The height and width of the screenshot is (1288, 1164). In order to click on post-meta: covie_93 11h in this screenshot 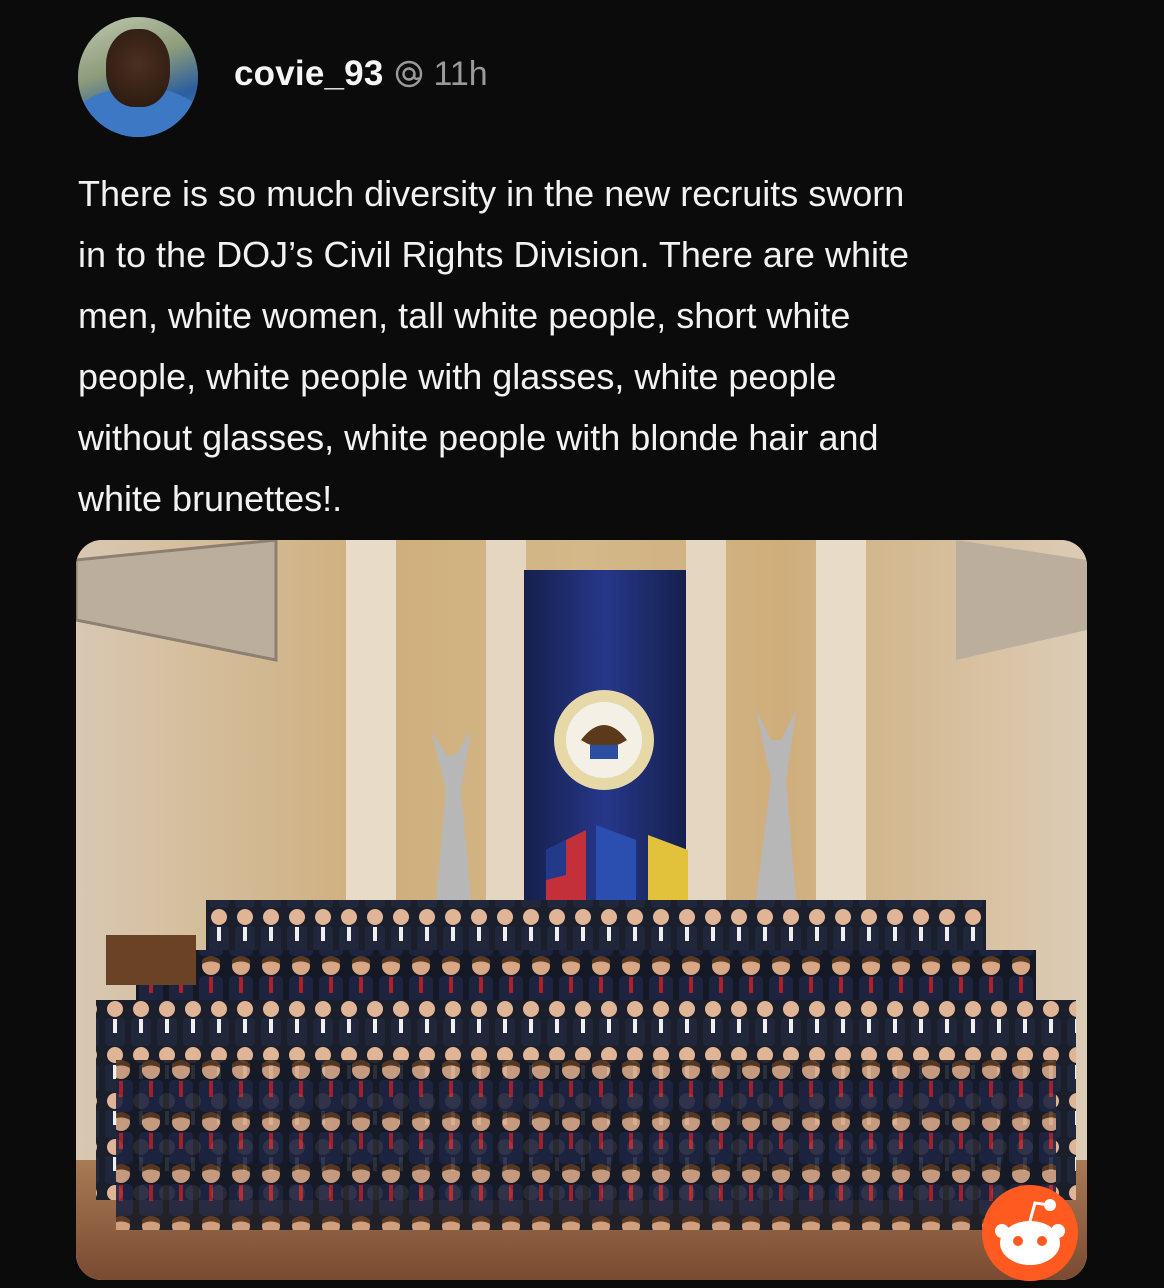, I will do `click(361, 74)`.